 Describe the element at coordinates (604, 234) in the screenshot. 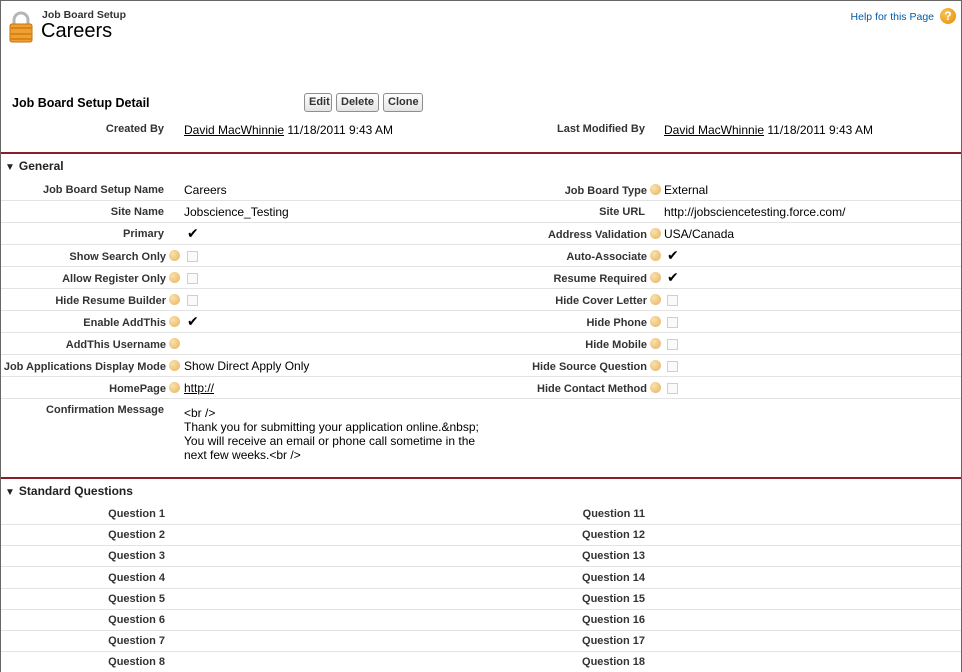

I see `address-validation-label: Address Validation` at that location.